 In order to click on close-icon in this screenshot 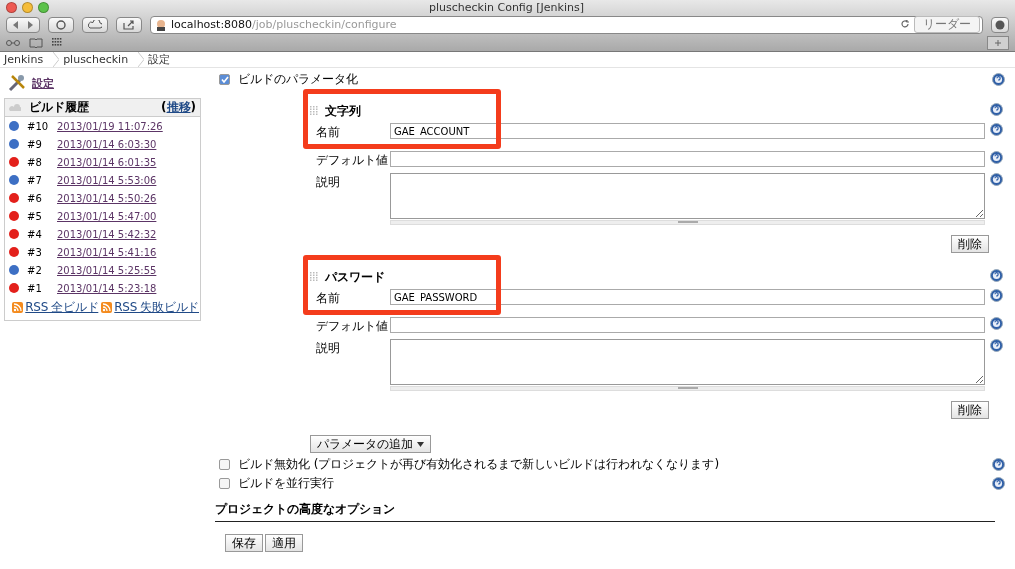, I will do `click(11, 7)`.